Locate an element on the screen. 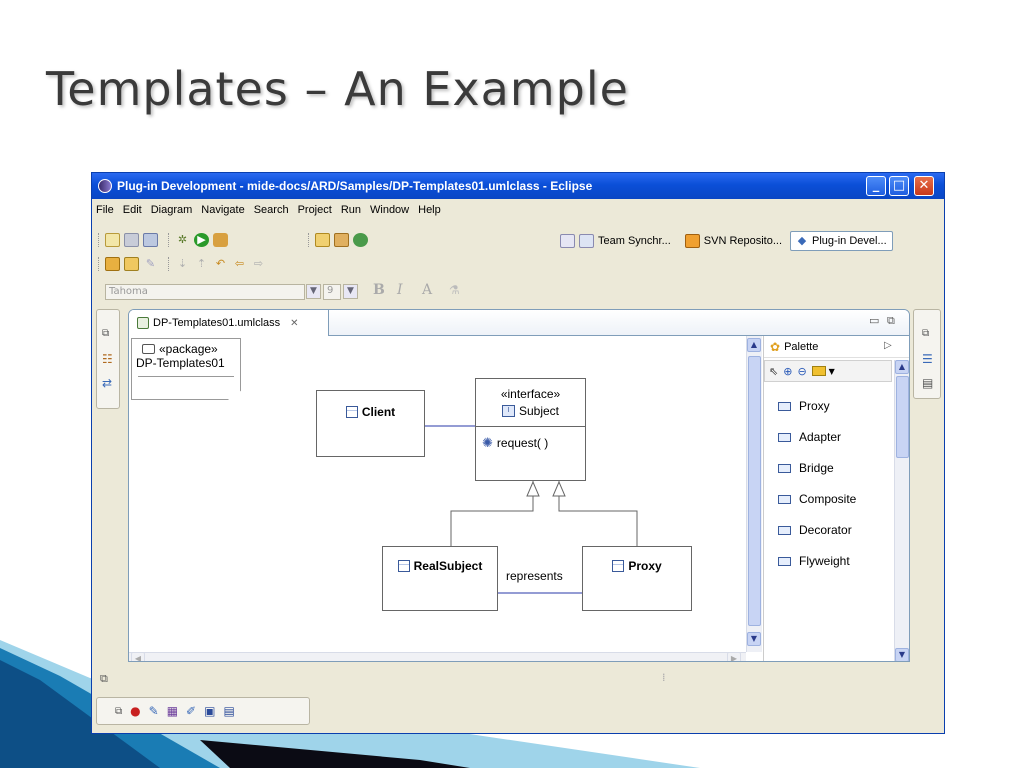  vertical-scroll-thumb is located at coordinates (754, 491).